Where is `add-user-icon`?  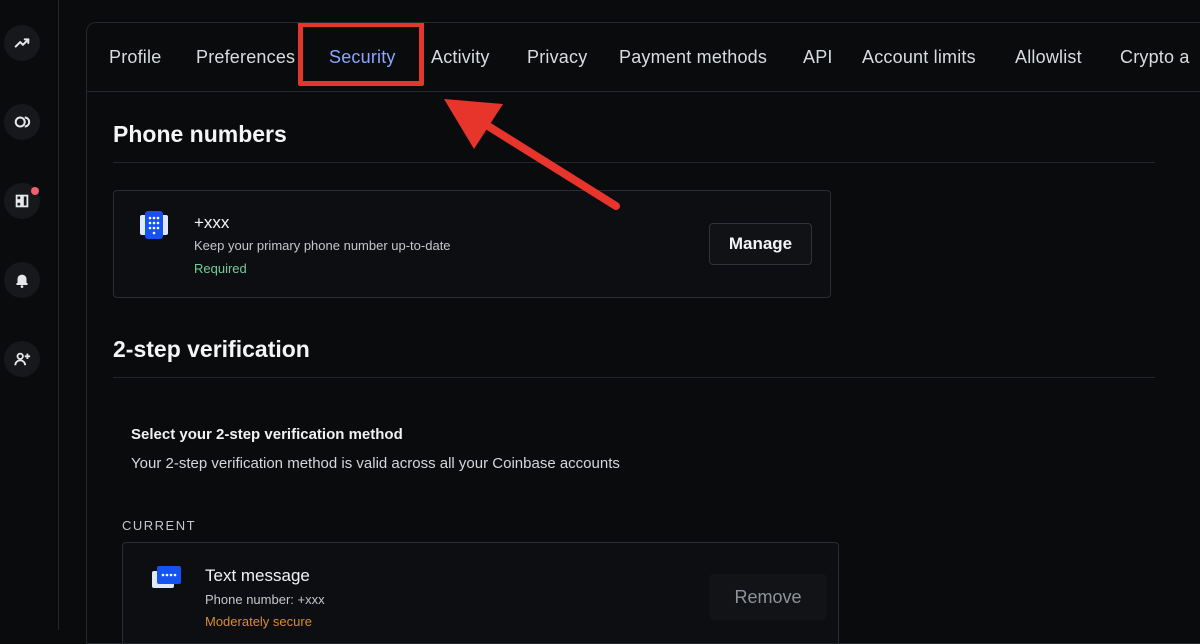
add-user-icon is located at coordinates (22, 359).